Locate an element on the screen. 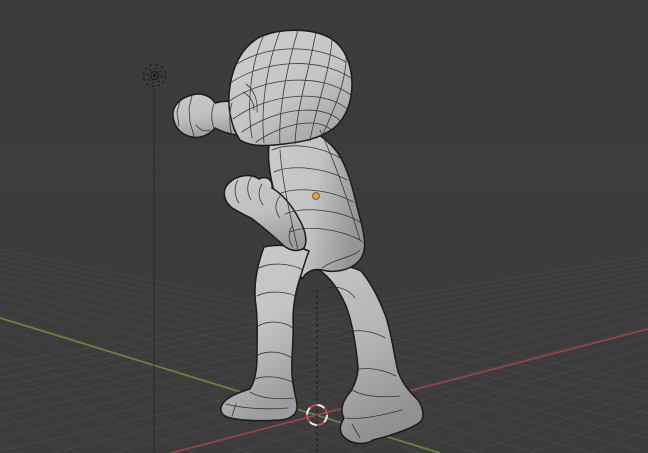 The width and height of the screenshot is (648, 453). object-origin-dot is located at coordinates (316, 196).